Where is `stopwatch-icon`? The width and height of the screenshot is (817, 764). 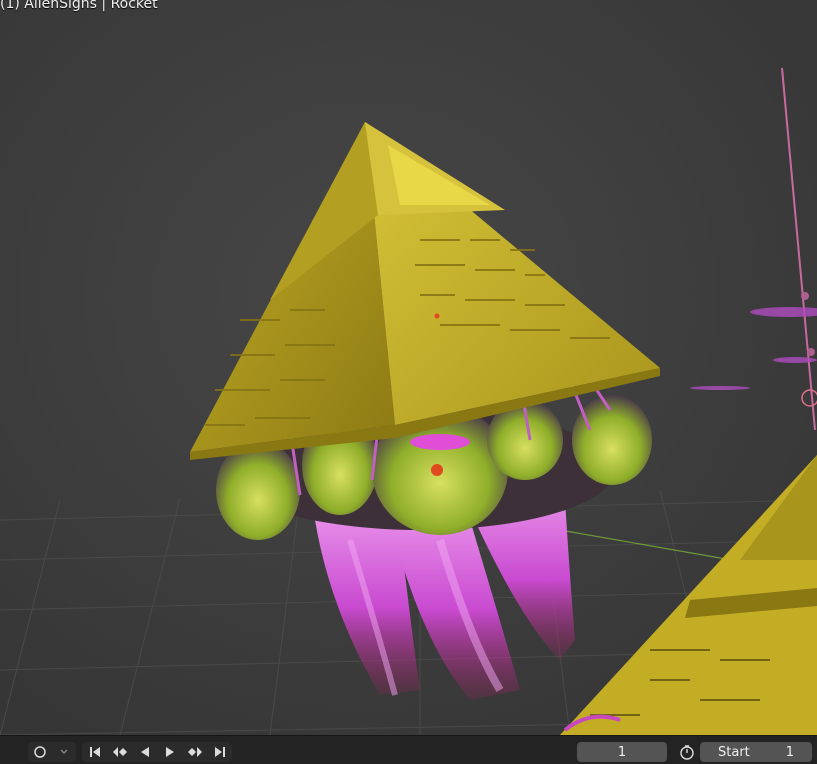
stopwatch-icon is located at coordinates (687, 752).